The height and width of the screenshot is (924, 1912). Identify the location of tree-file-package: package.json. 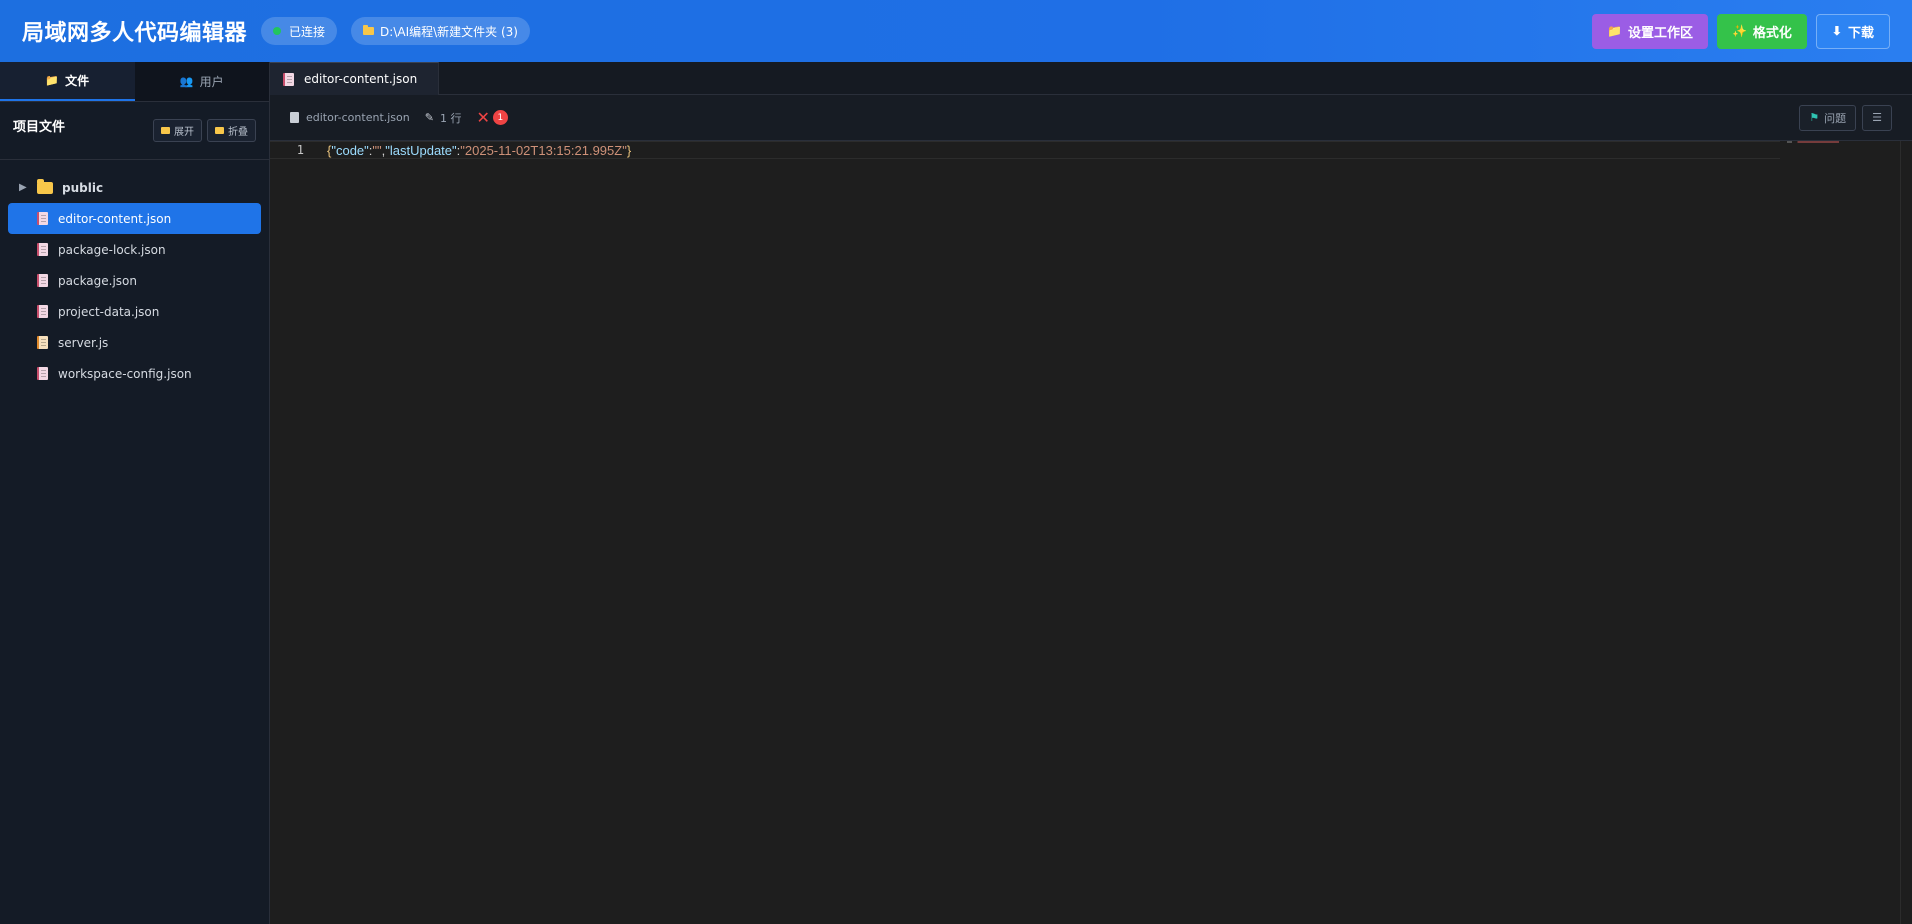
(134, 280).